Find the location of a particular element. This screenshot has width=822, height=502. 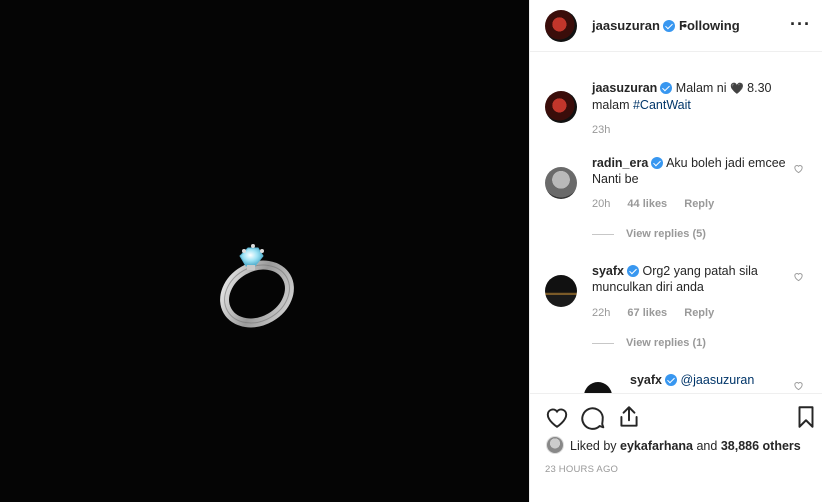

hashtag-link: #CantWait is located at coordinates (662, 105).